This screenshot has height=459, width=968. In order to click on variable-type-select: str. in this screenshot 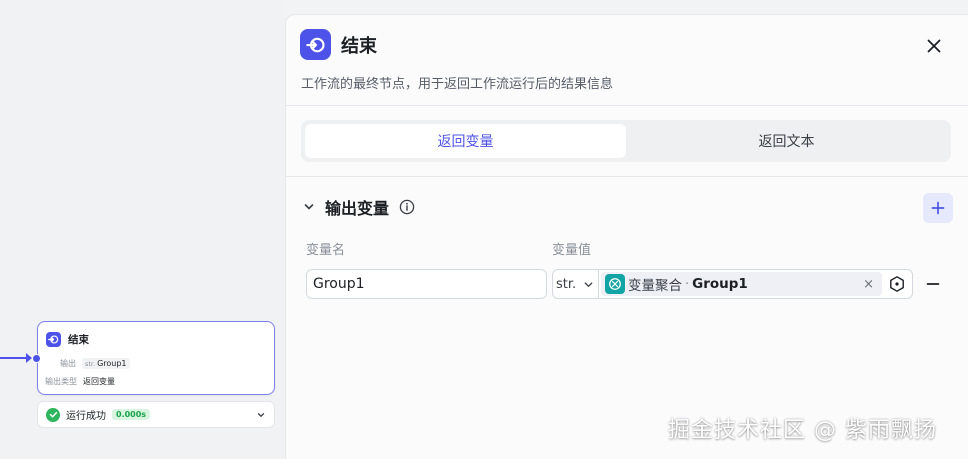, I will do `click(576, 284)`.